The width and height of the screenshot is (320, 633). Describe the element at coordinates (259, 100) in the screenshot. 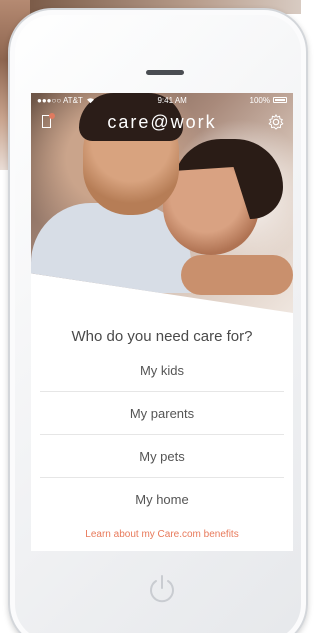

I see `battery-percent: 100%` at that location.